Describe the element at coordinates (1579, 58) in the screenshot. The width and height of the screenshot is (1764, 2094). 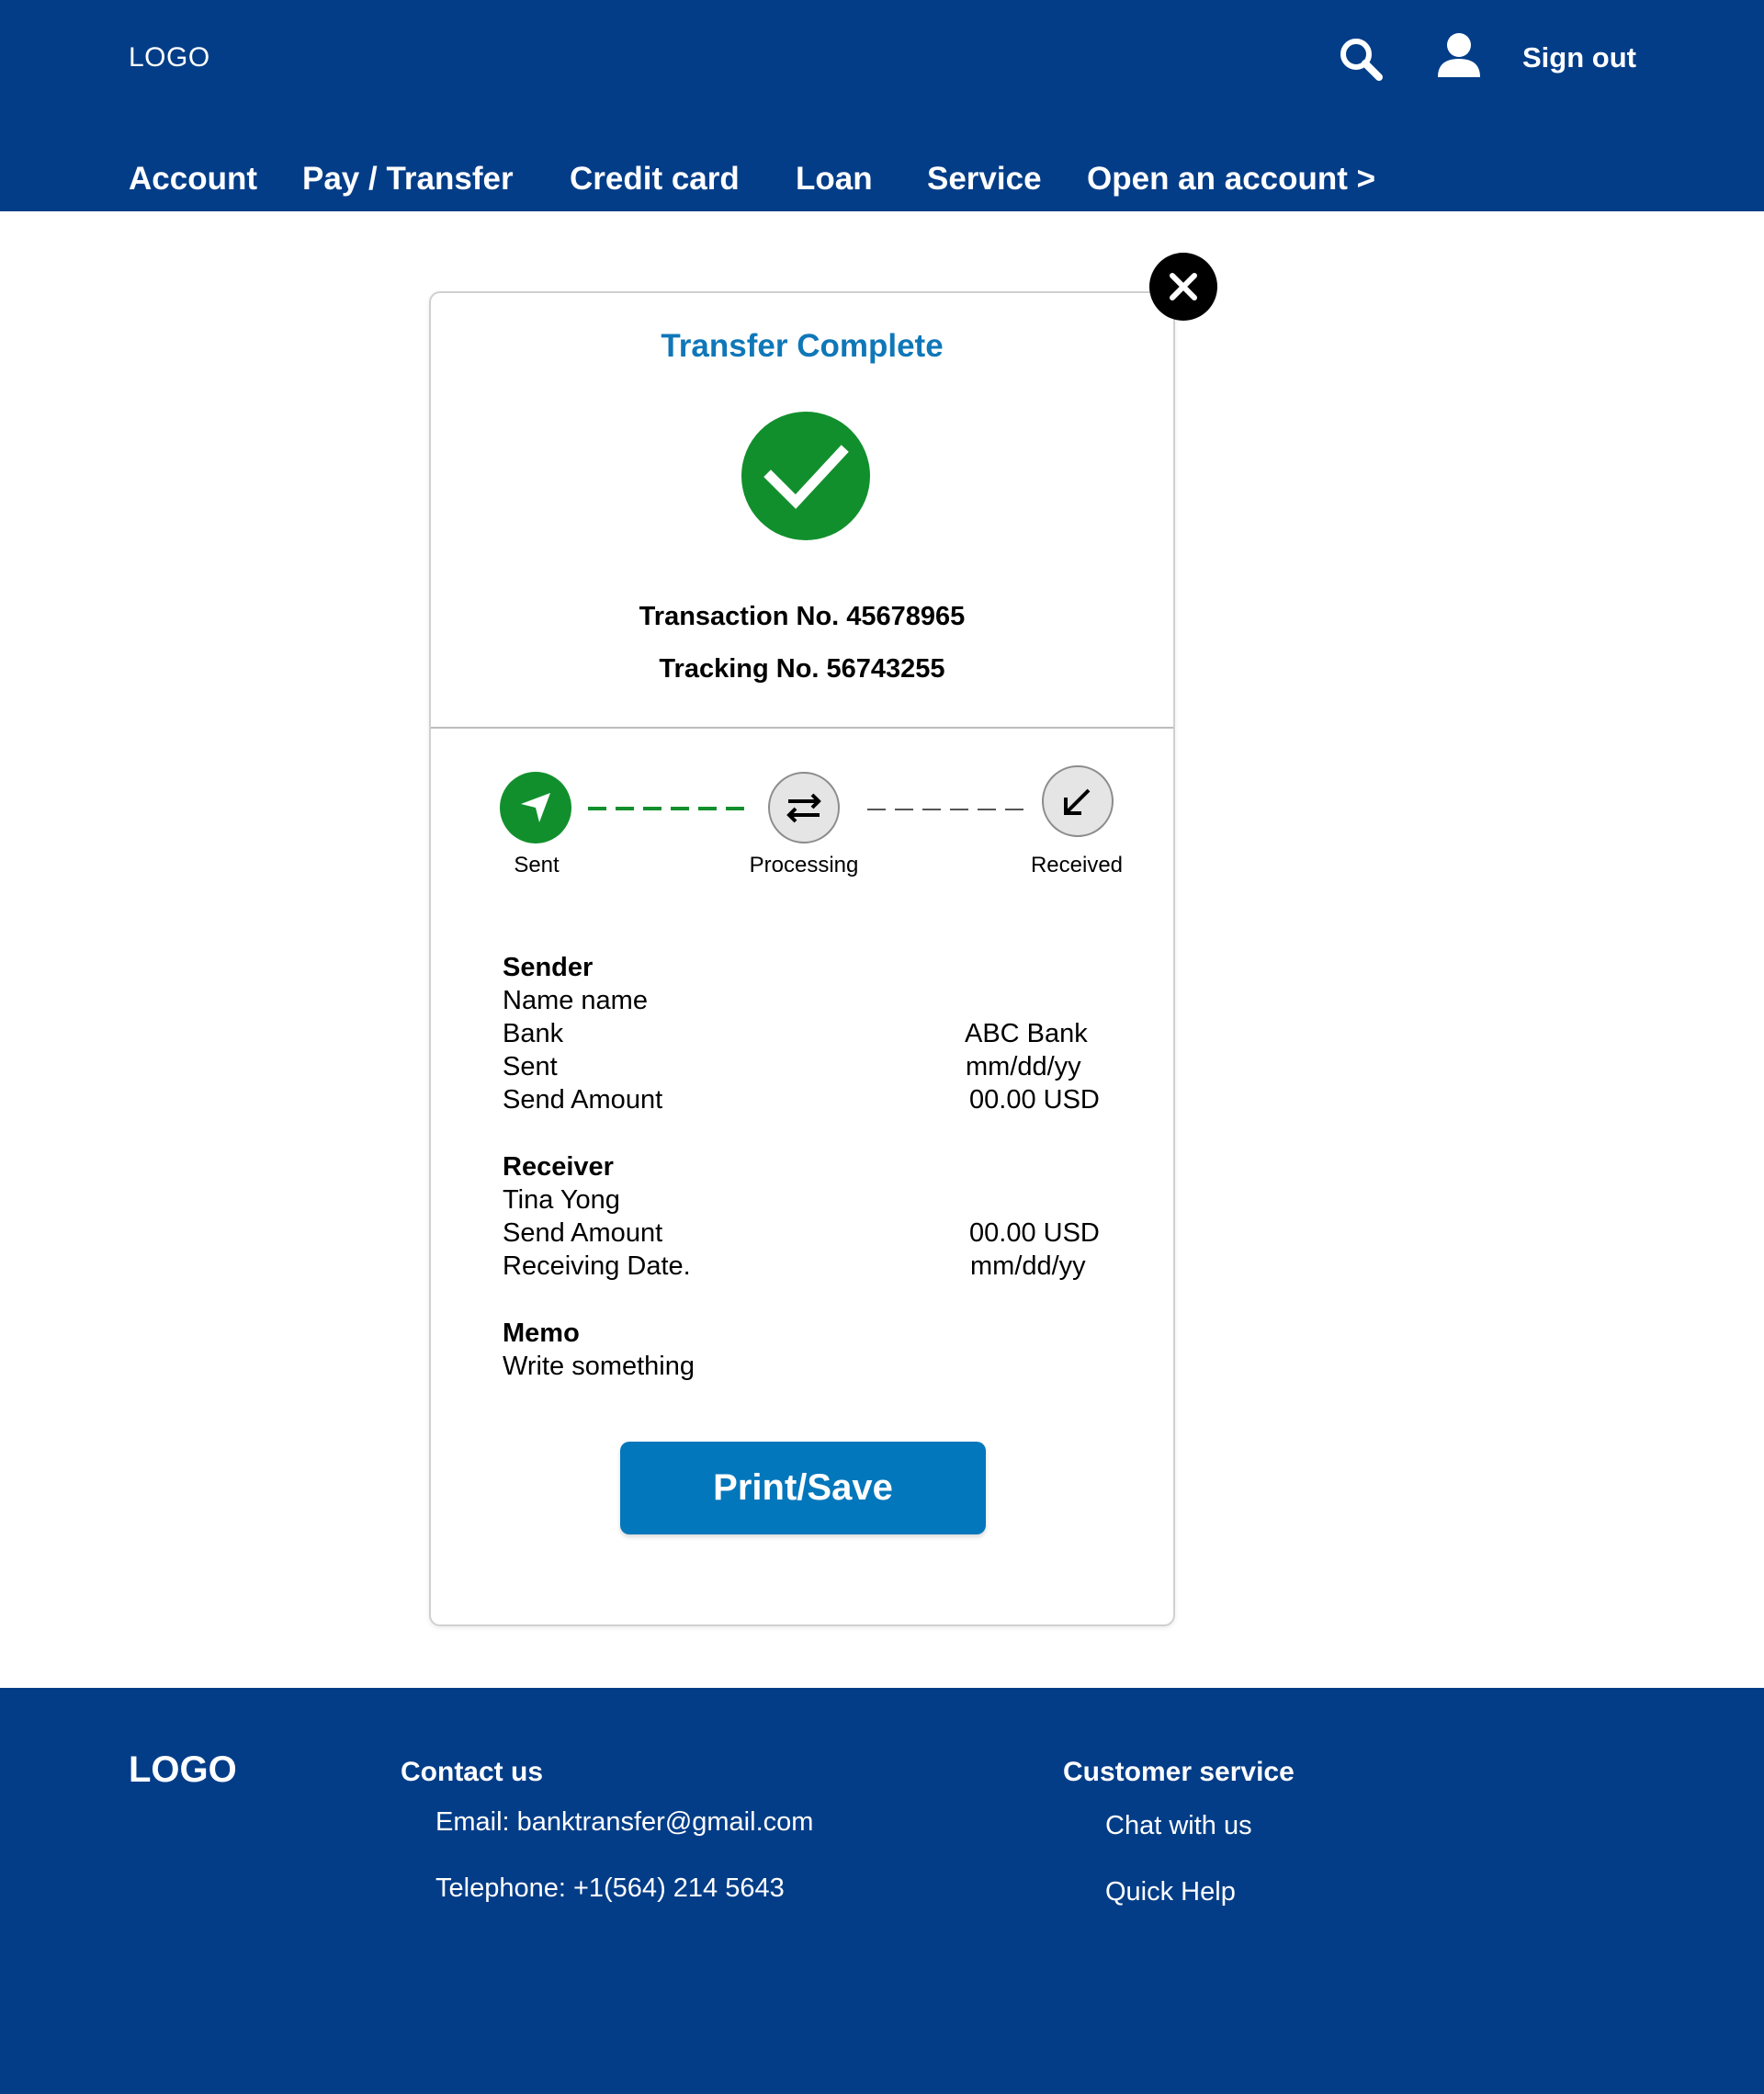
I see `sign-out-link: Sign out` at that location.